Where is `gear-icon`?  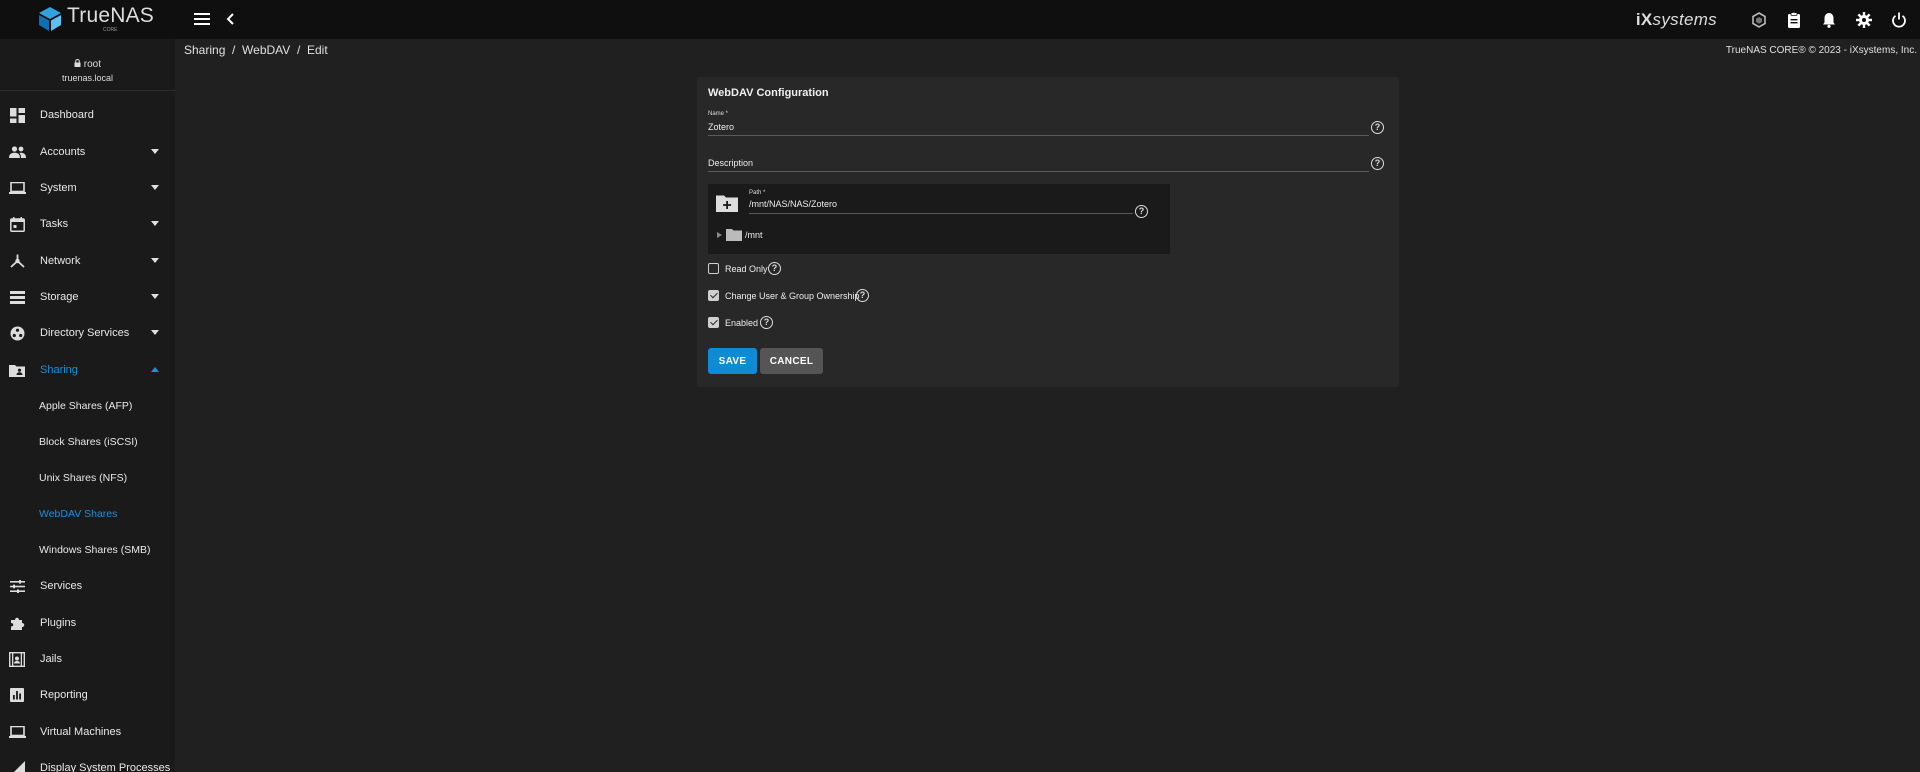
gear-icon is located at coordinates (1863, 19).